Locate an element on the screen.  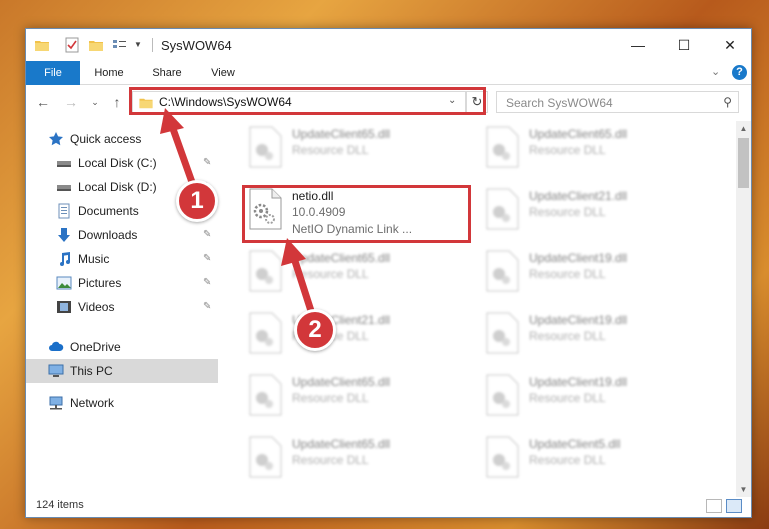
sidebar-item-label: Pictures is located at coordinates (100, 283).